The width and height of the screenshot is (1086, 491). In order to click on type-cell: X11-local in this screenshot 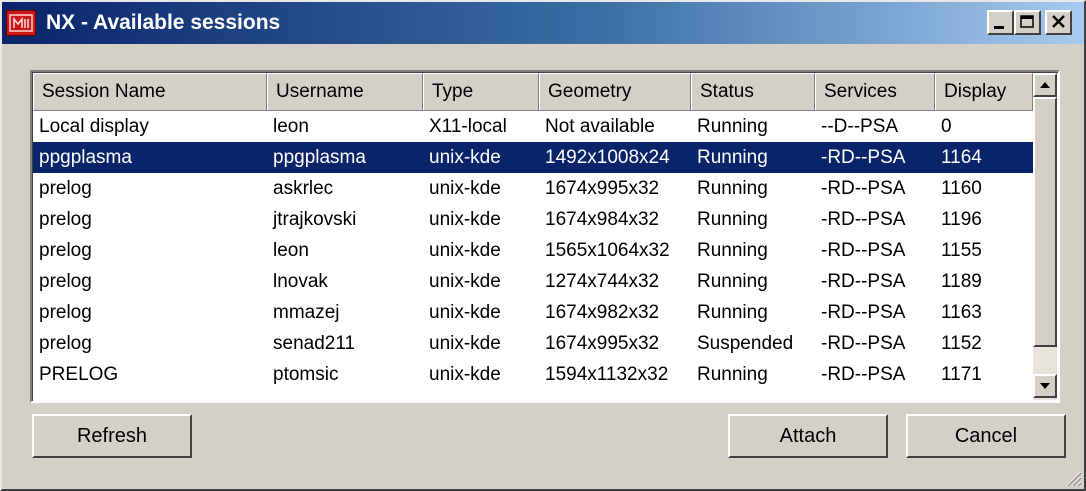, I will do `click(468, 126)`.